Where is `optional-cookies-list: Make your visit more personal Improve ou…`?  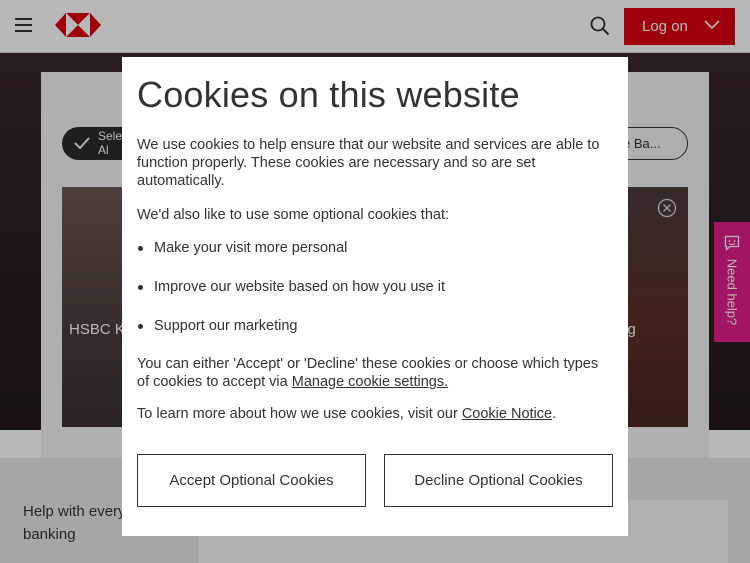
optional-cookies-list: Make your visit more personal Improve ou… is located at coordinates (375, 287).